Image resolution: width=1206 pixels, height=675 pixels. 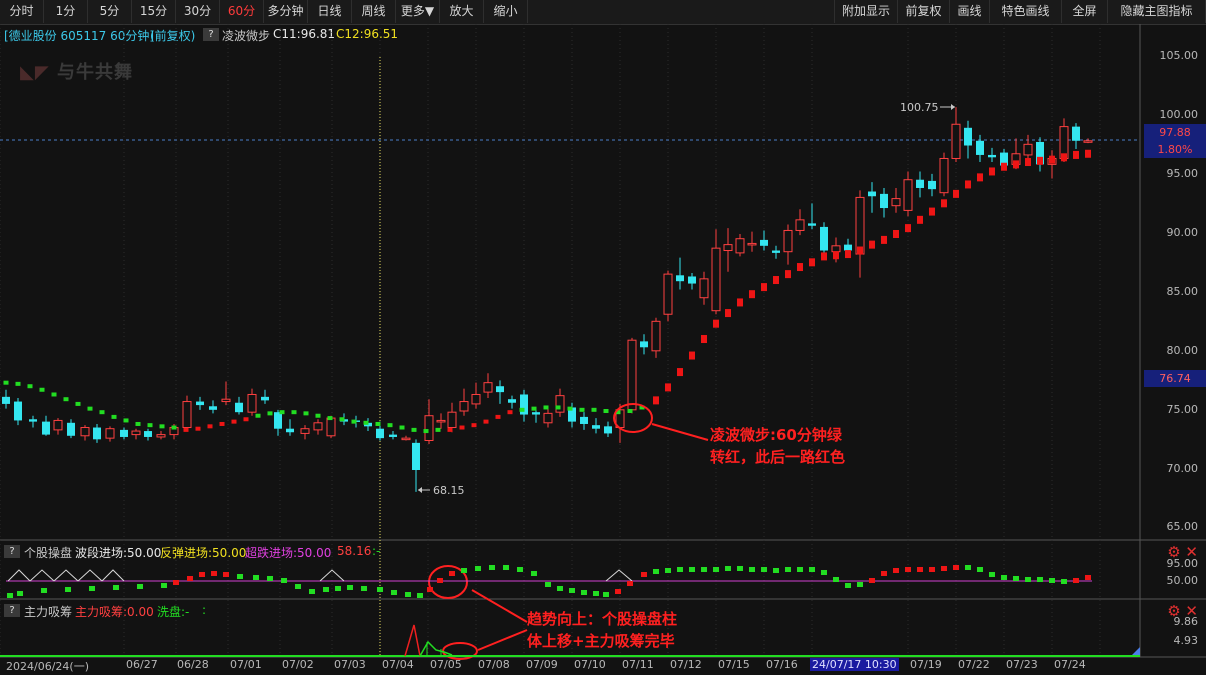 What do you see at coordinates (1175, 132) in the screenshot?
I see `current-price-box: 97.88` at bounding box center [1175, 132].